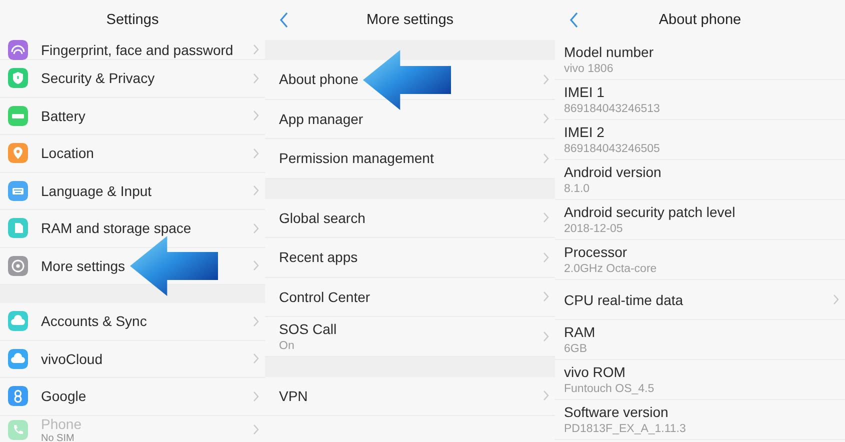  What do you see at coordinates (64, 396) in the screenshot?
I see `row-label: Google` at bounding box center [64, 396].